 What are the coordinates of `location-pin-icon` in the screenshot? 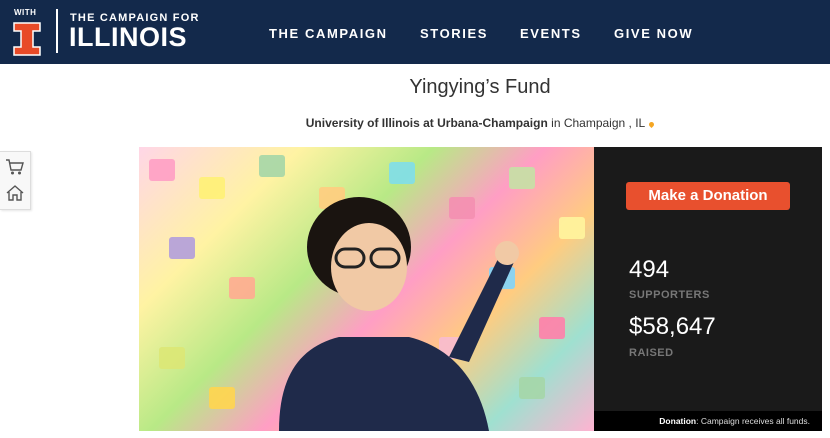 It's located at (652, 124).